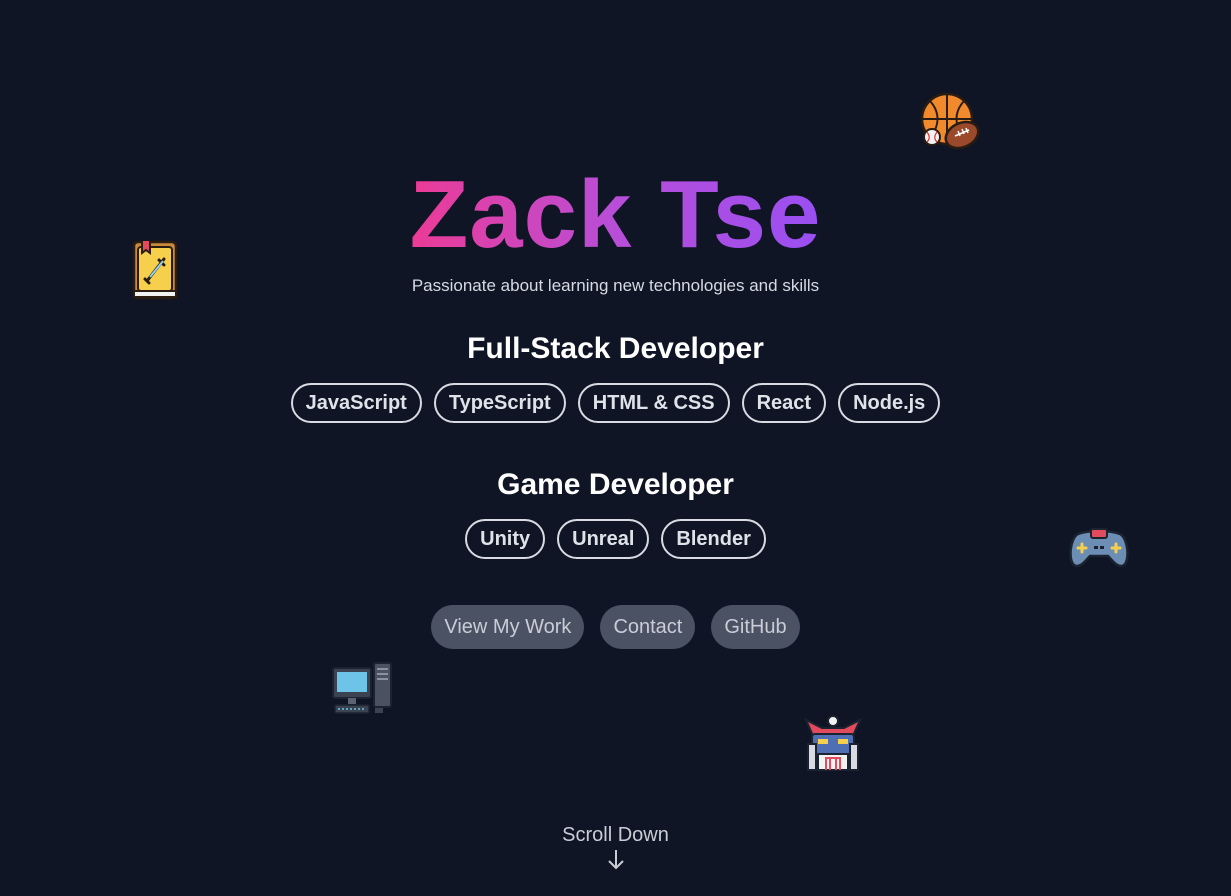 The height and width of the screenshot is (896, 1231). Describe the element at coordinates (615, 348) in the screenshot. I see `role-title-fullstack: Full-Stack Developer` at that location.